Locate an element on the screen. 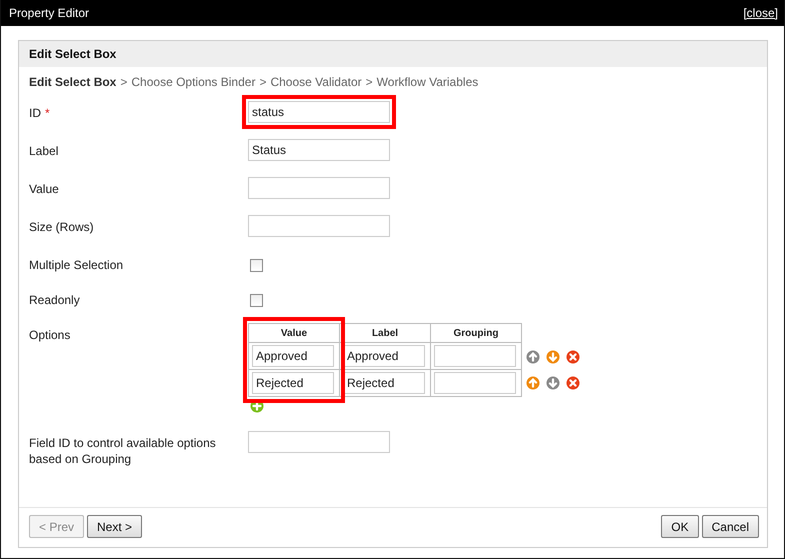  field-label: Field ID to control available options based on Grouping is located at coordinates (123, 451).